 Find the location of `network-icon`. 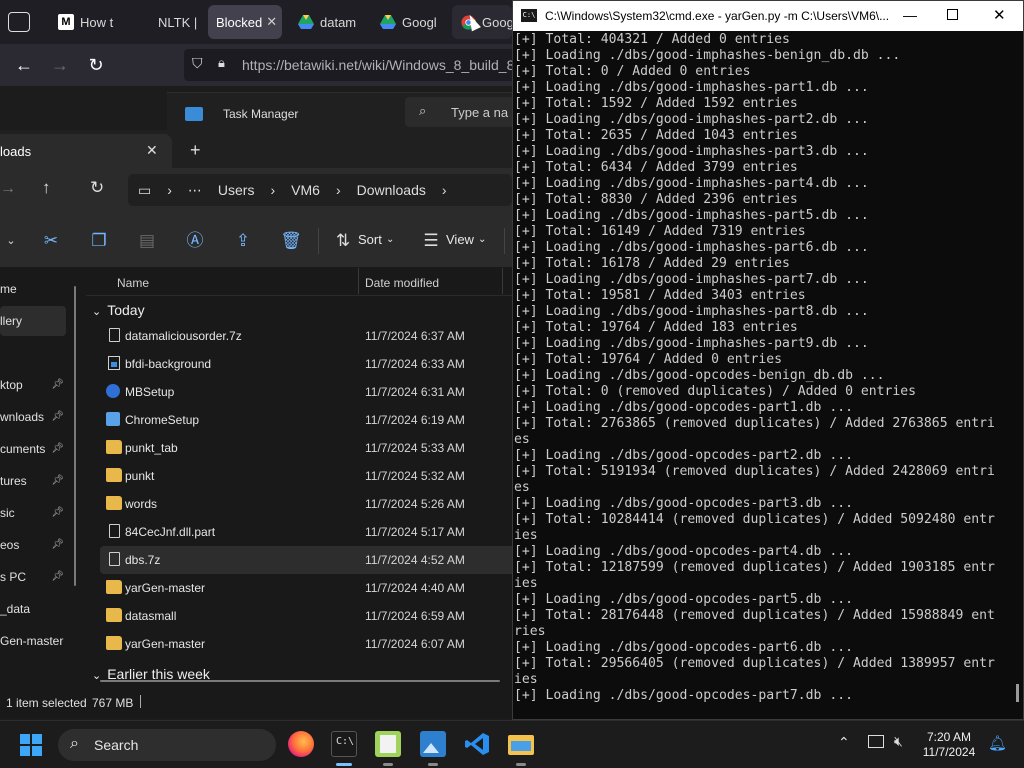

network-icon is located at coordinates (876, 741).